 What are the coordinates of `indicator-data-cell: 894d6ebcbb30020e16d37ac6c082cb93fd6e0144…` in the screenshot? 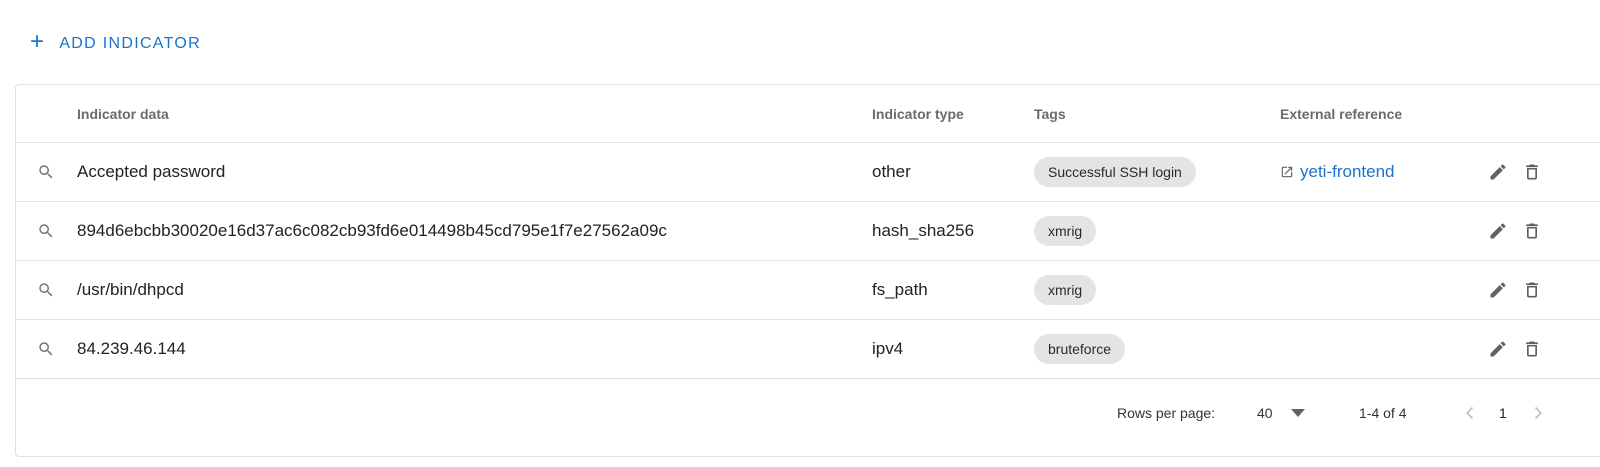 It's located at (372, 230).